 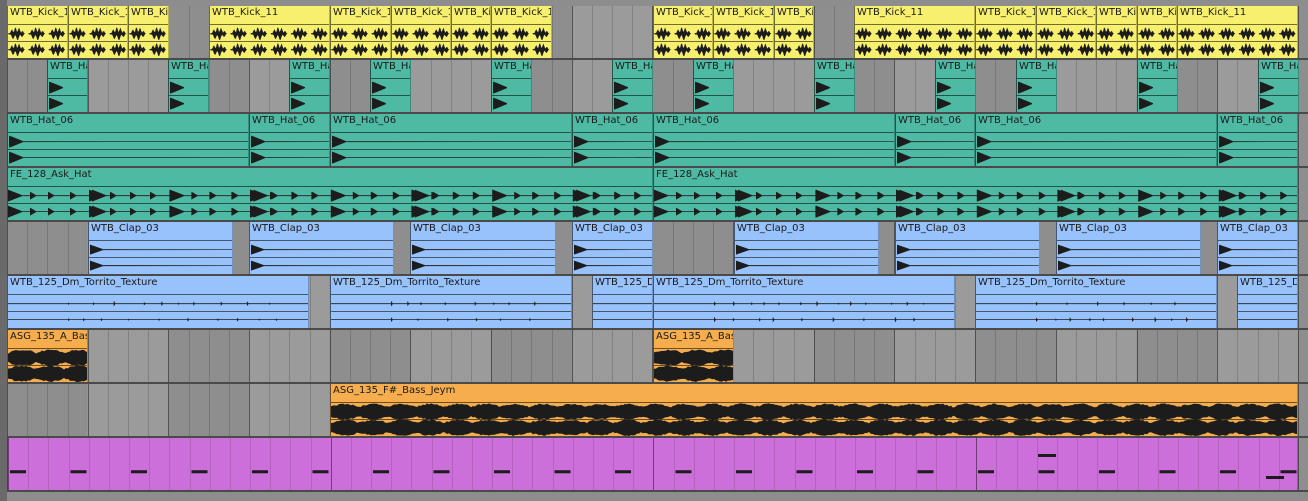 I want to click on track-lane: ASG_135_F#_Bass_Jeym, so click(x=657, y=410).